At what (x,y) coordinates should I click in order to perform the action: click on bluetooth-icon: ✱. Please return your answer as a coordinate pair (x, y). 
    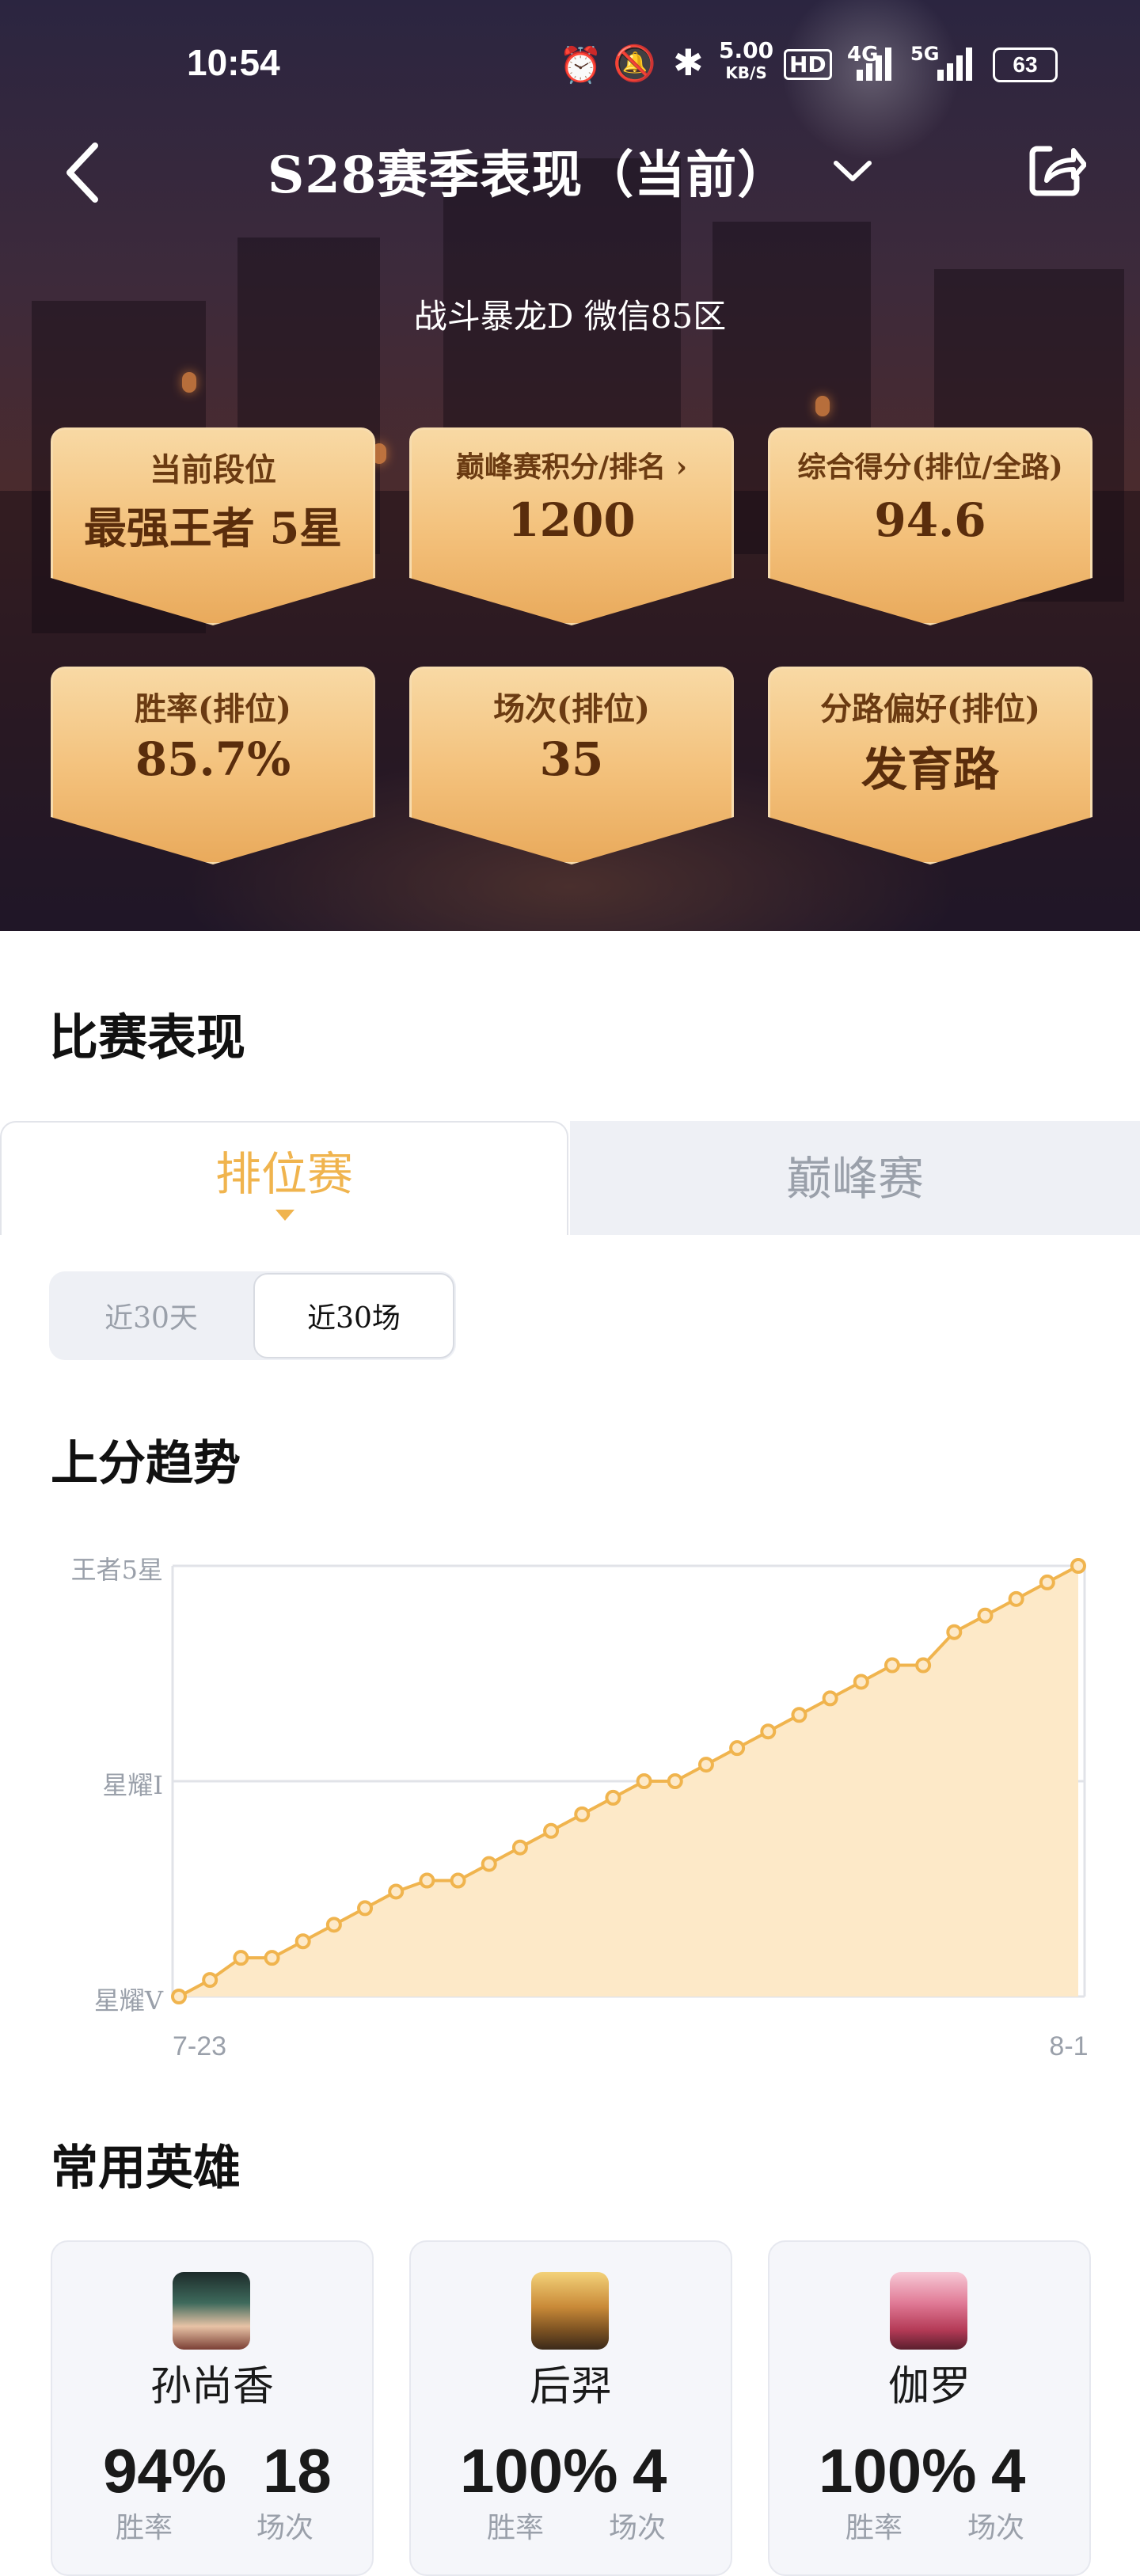
    Looking at the image, I should click on (688, 63).